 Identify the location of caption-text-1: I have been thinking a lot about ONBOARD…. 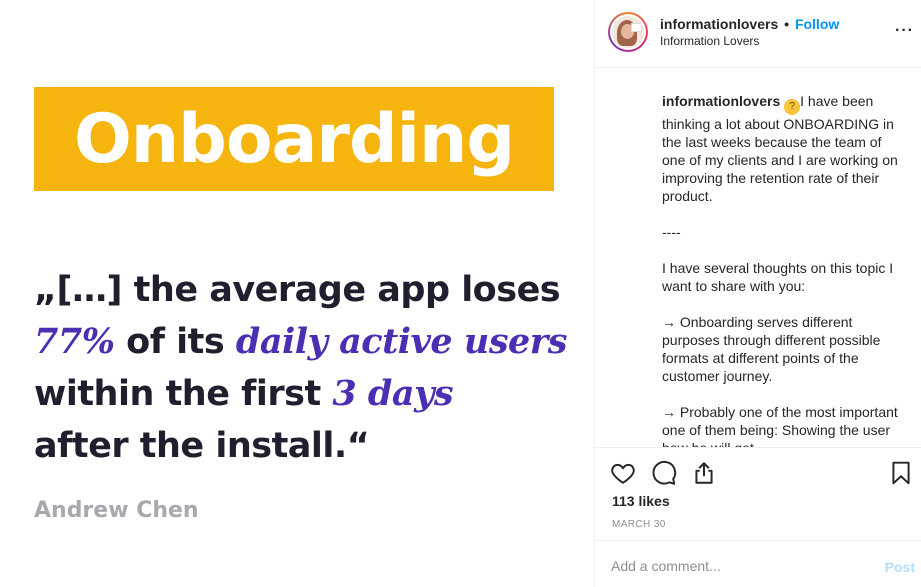
(782, 148).